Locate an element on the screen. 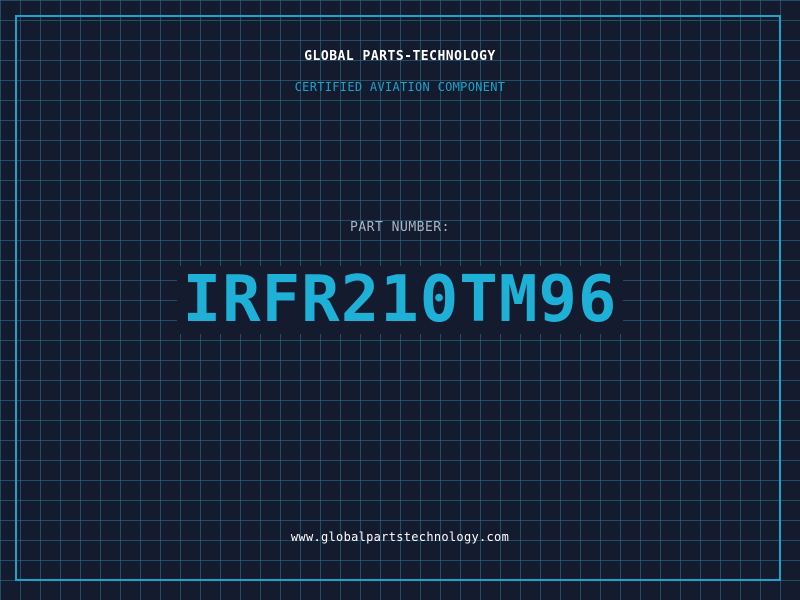  part-number-value: IRFR210TM96 is located at coordinates (400, 300).